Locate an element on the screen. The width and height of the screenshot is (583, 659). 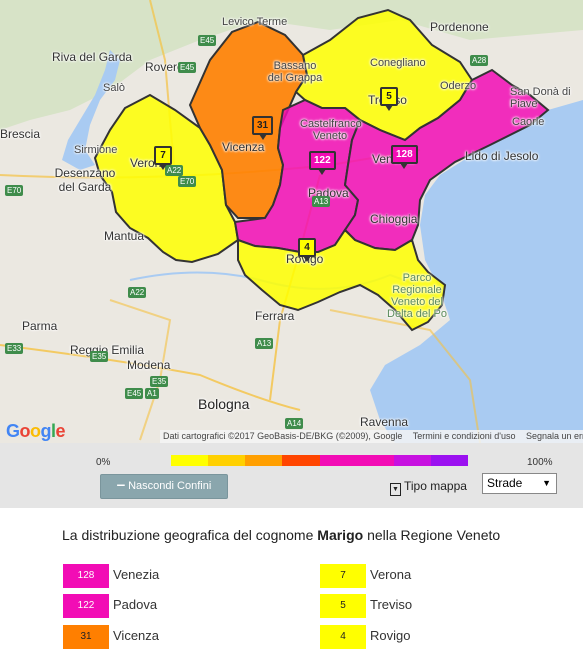
scale-min-label: 0% is located at coordinates (103, 462).